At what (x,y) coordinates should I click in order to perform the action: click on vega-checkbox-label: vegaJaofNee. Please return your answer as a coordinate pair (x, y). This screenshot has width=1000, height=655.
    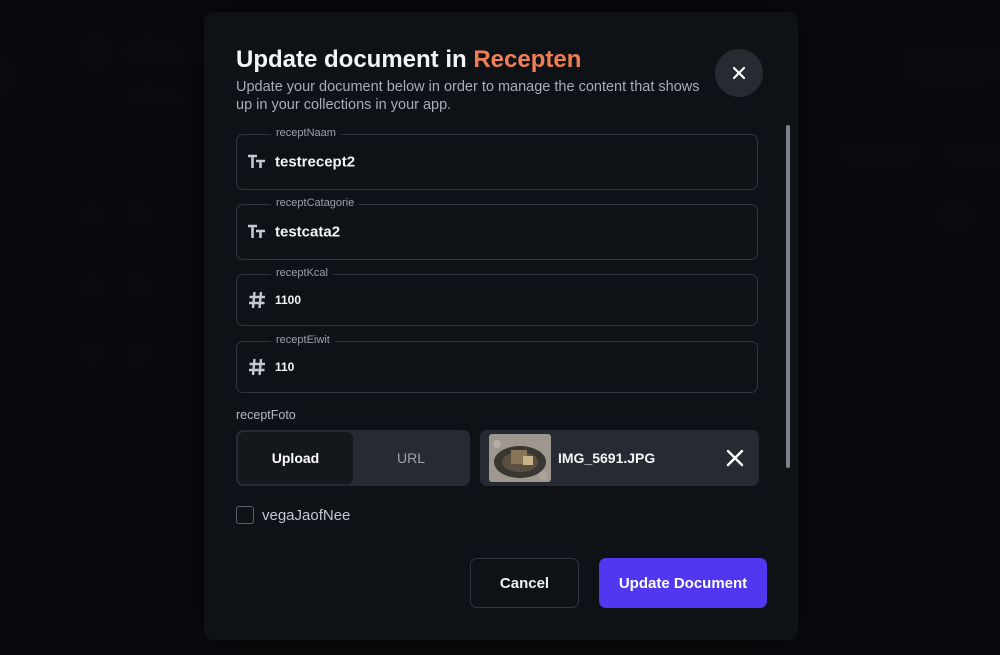
    Looking at the image, I should click on (306, 515).